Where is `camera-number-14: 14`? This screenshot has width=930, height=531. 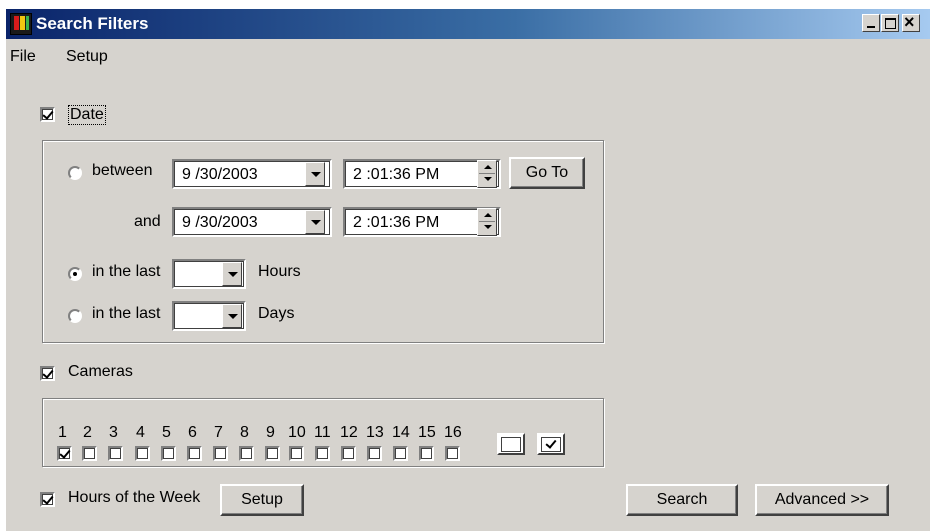
camera-number-14: 14 is located at coordinates (401, 432).